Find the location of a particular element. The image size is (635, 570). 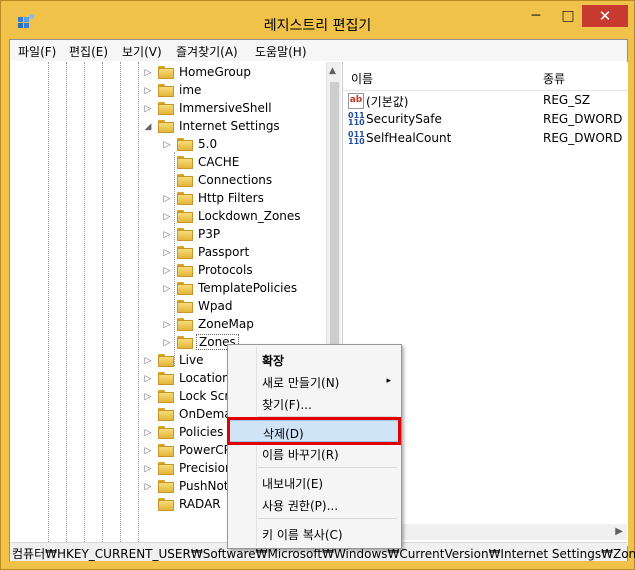

value-name: SelfHealCount is located at coordinates (409, 138).